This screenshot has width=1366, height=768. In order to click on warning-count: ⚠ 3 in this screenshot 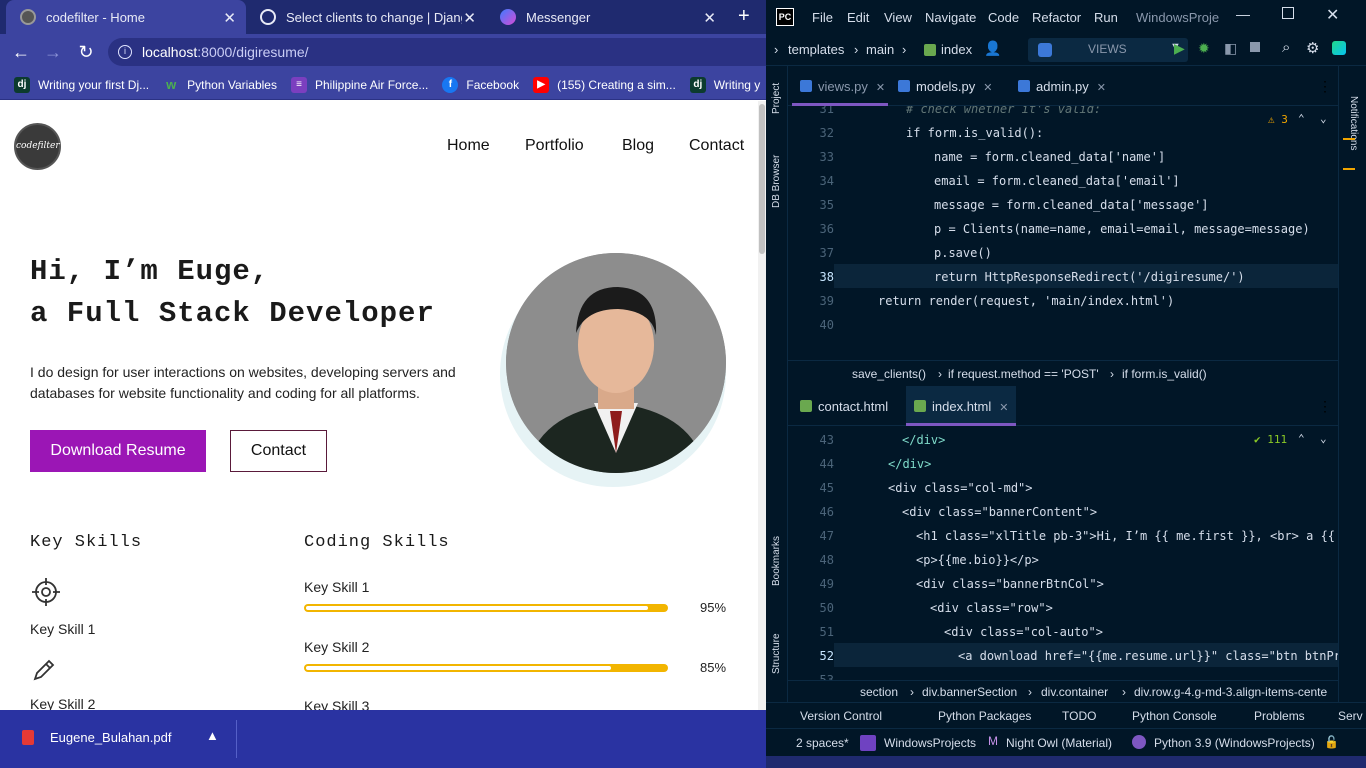, I will do `click(1278, 119)`.